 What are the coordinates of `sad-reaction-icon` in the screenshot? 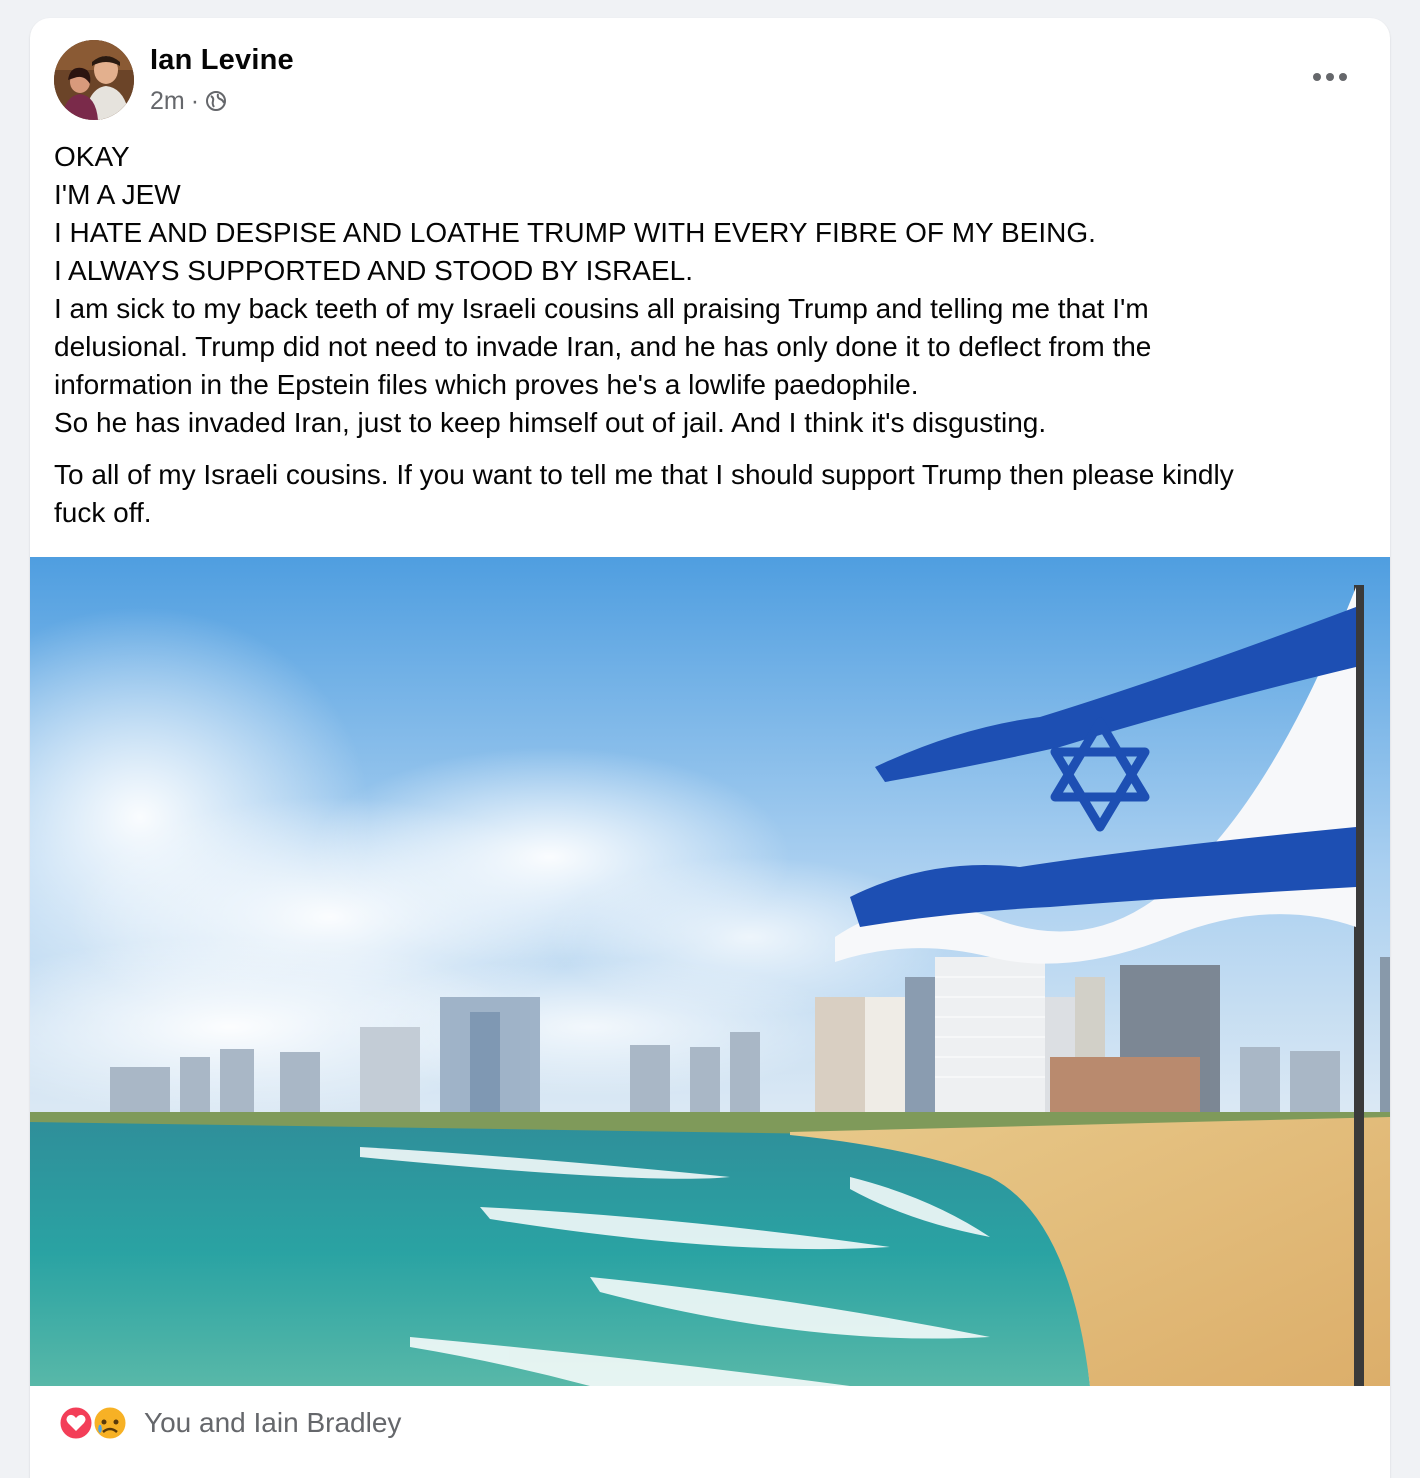 It's located at (110, 1423).